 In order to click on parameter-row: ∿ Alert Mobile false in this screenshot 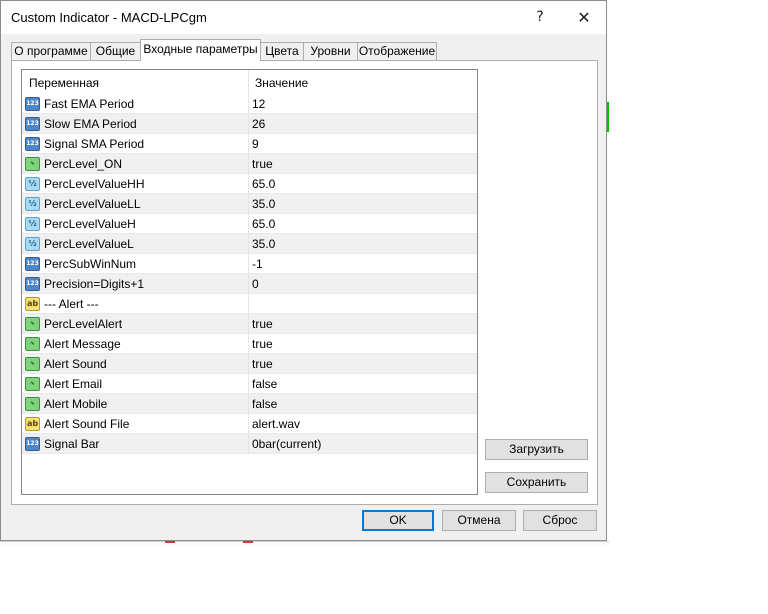, I will do `click(249, 404)`.